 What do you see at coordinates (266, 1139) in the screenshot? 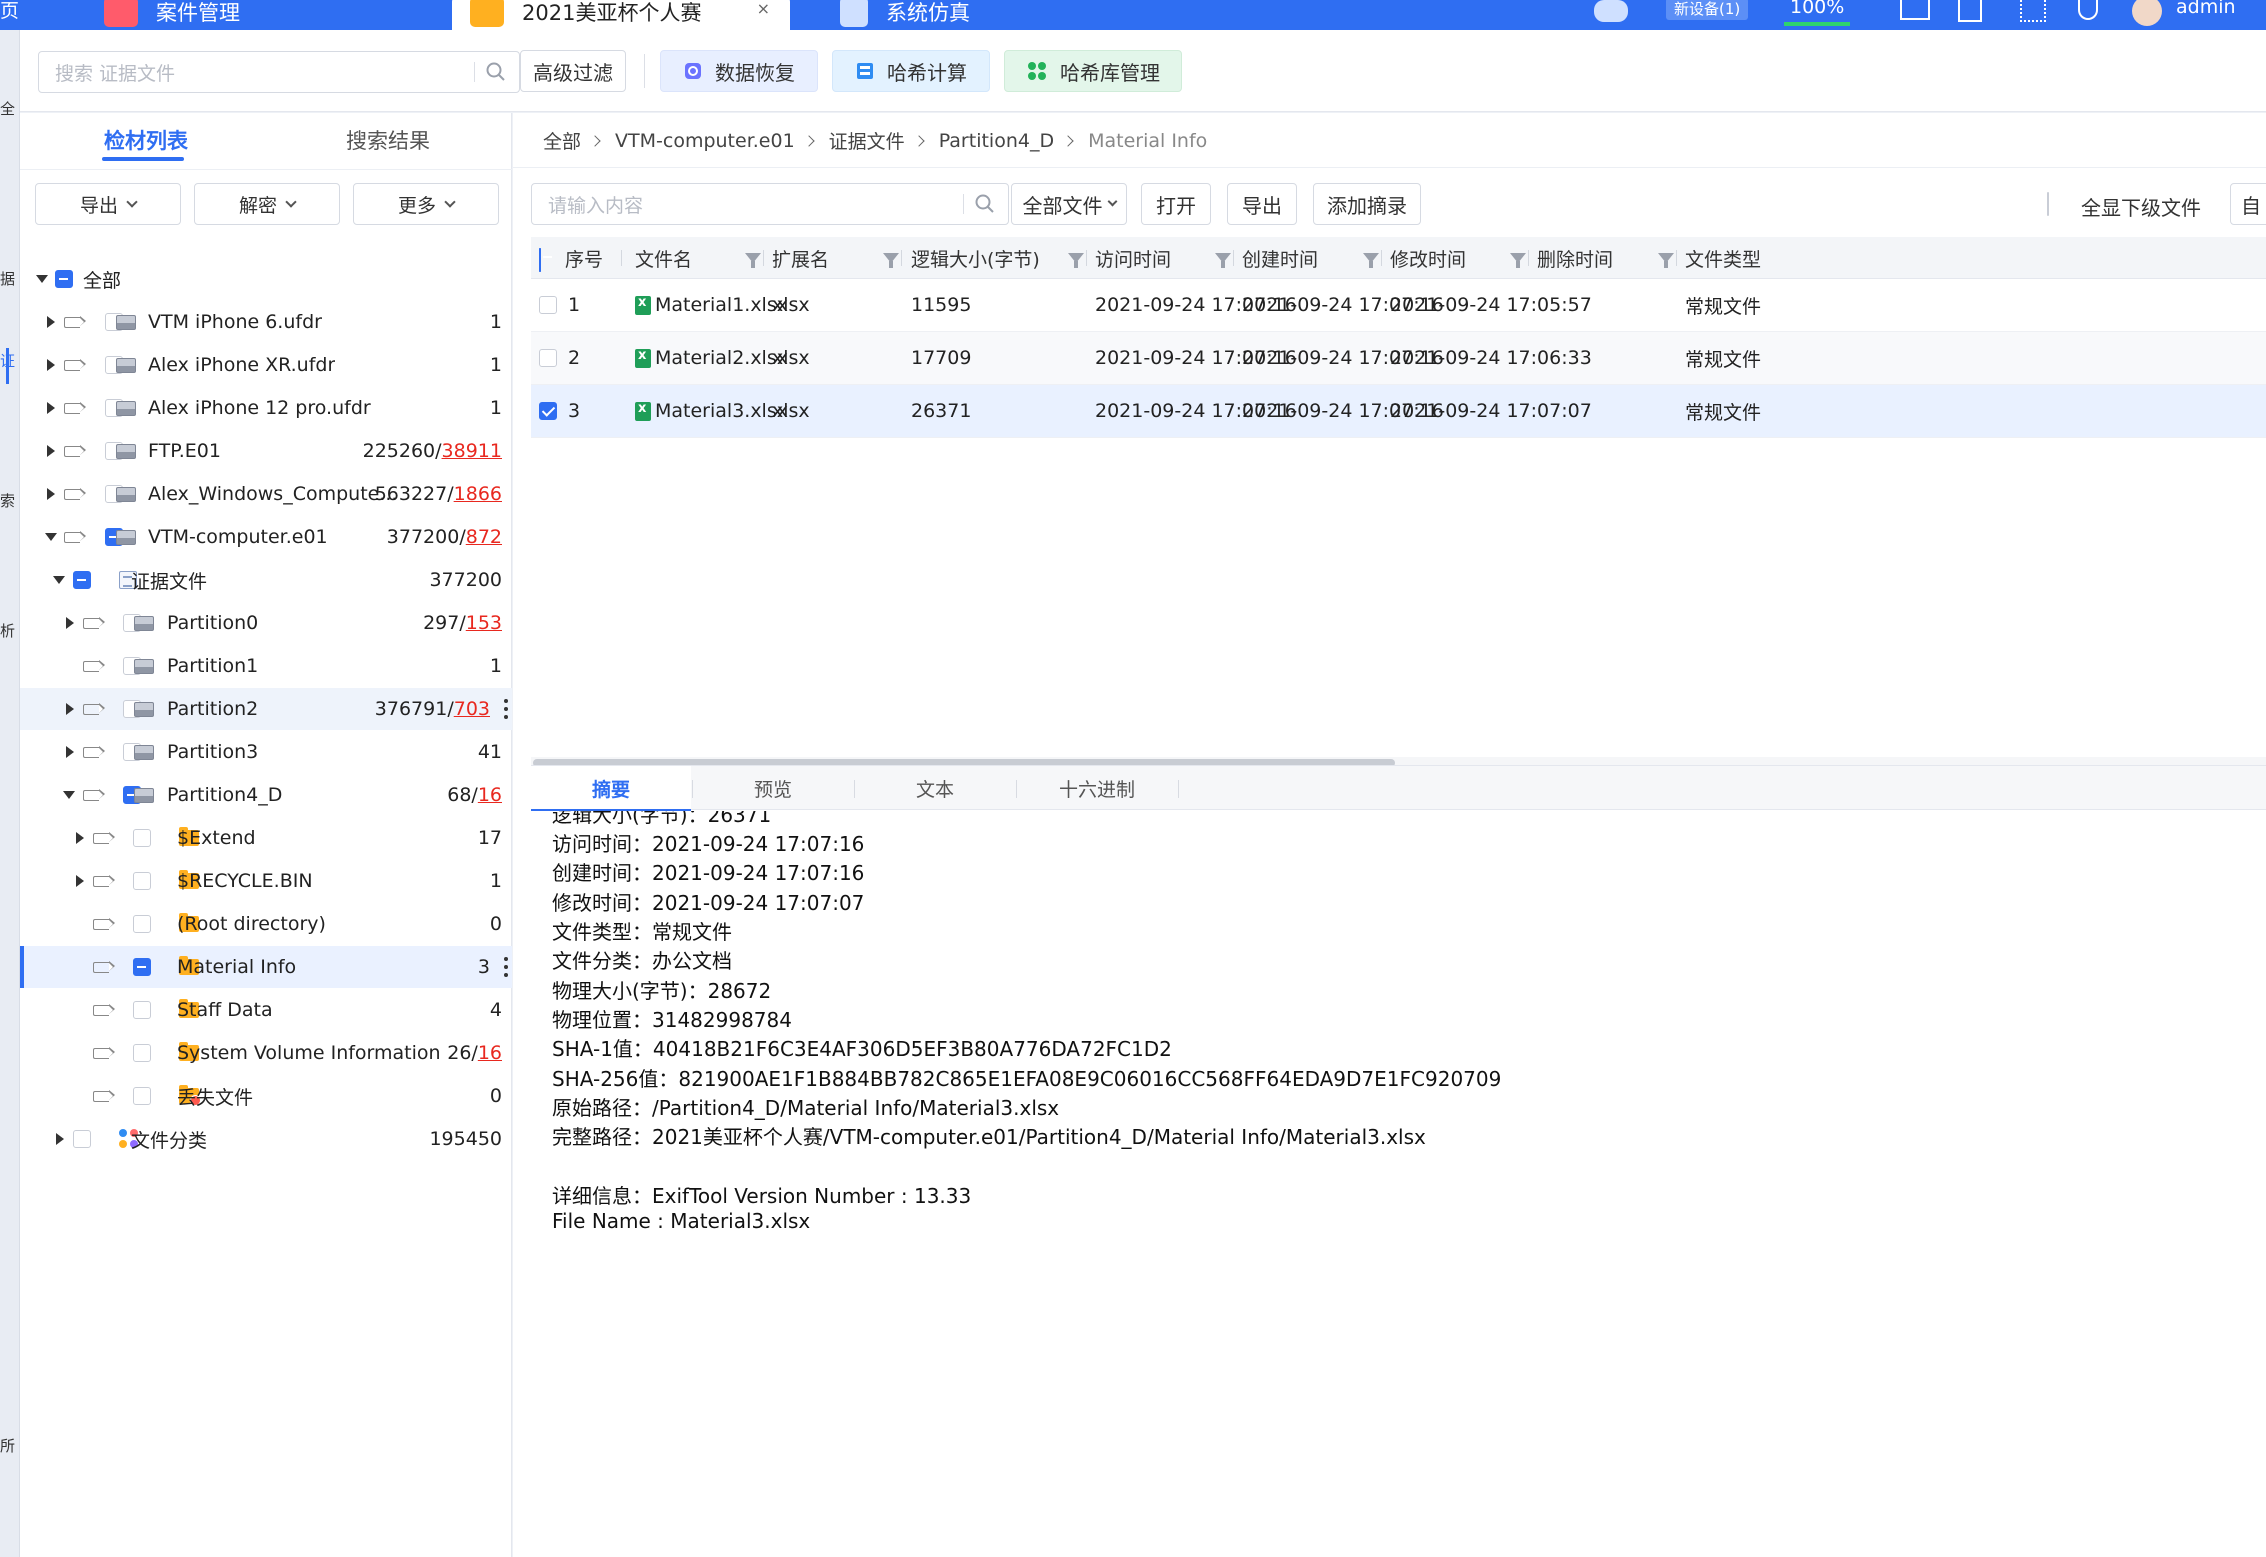
I see `tree-node-file-category: 文件分类 195450` at bounding box center [266, 1139].